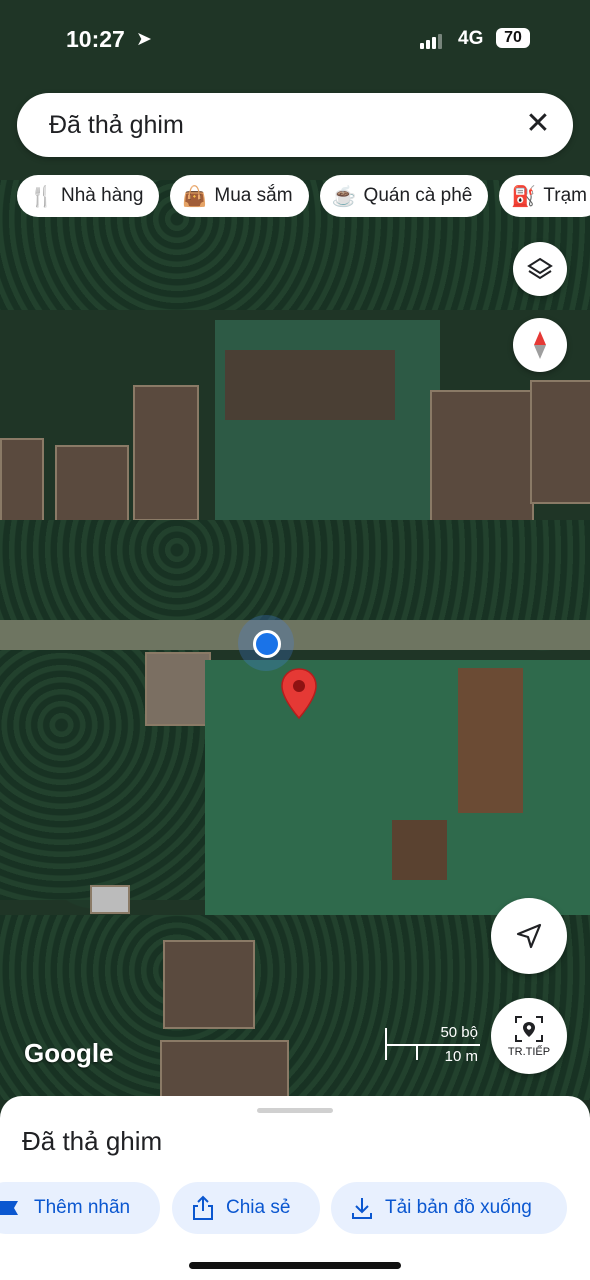 The image size is (590, 1280). Describe the element at coordinates (529, 1029) in the screenshot. I see `focus-pin-icon` at that location.